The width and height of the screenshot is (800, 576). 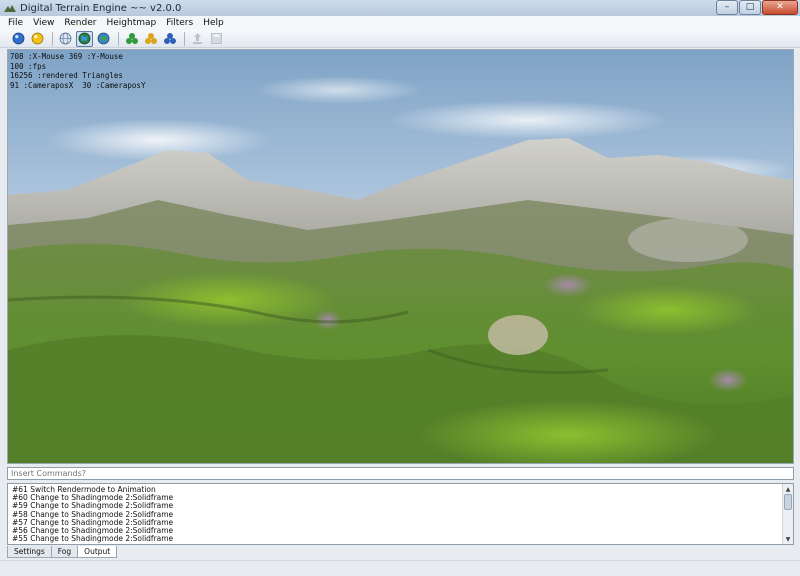 What do you see at coordinates (214, 23) in the screenshot?
I see `menu-help: Help` at bounding box center [214, 23].